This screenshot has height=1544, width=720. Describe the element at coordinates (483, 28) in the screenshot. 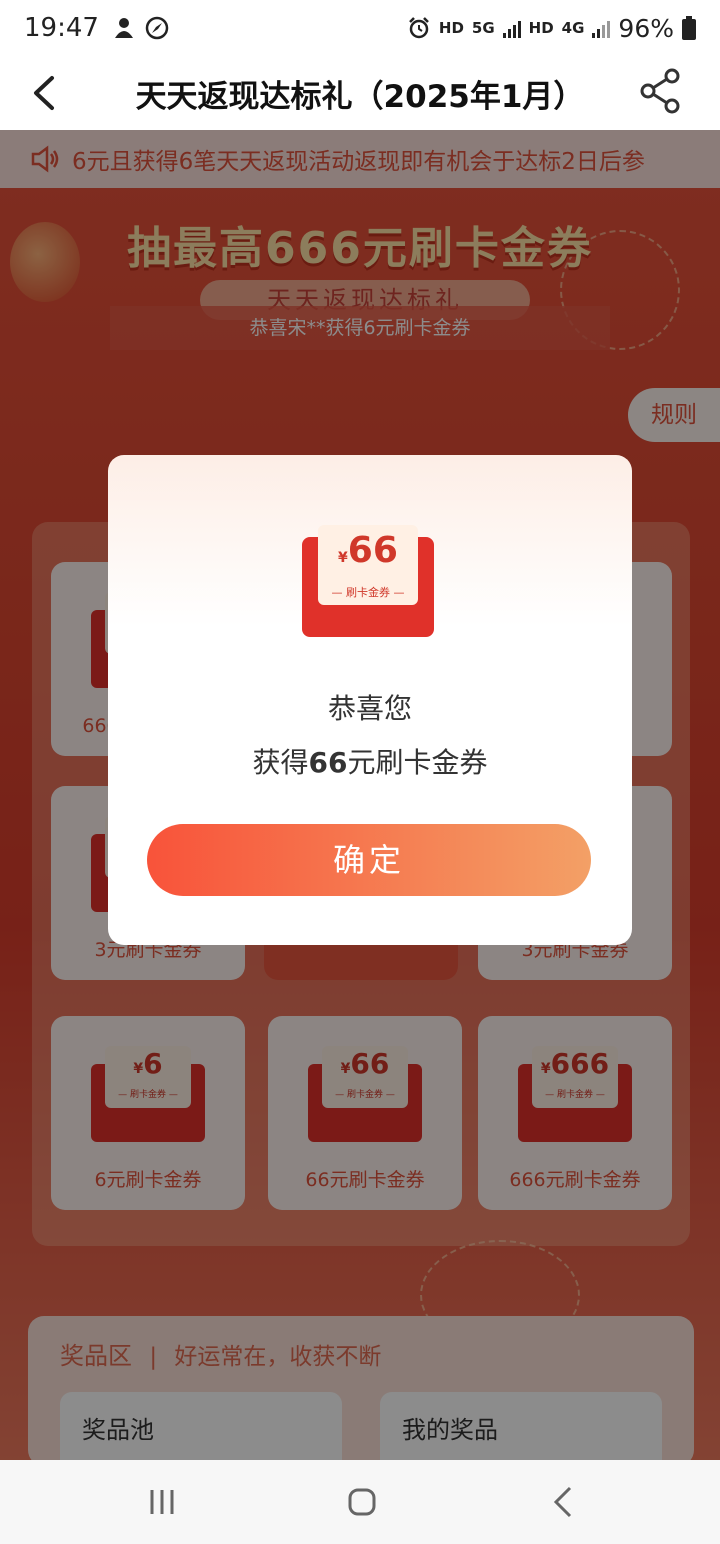

I see `network-type: 5G` at that location.